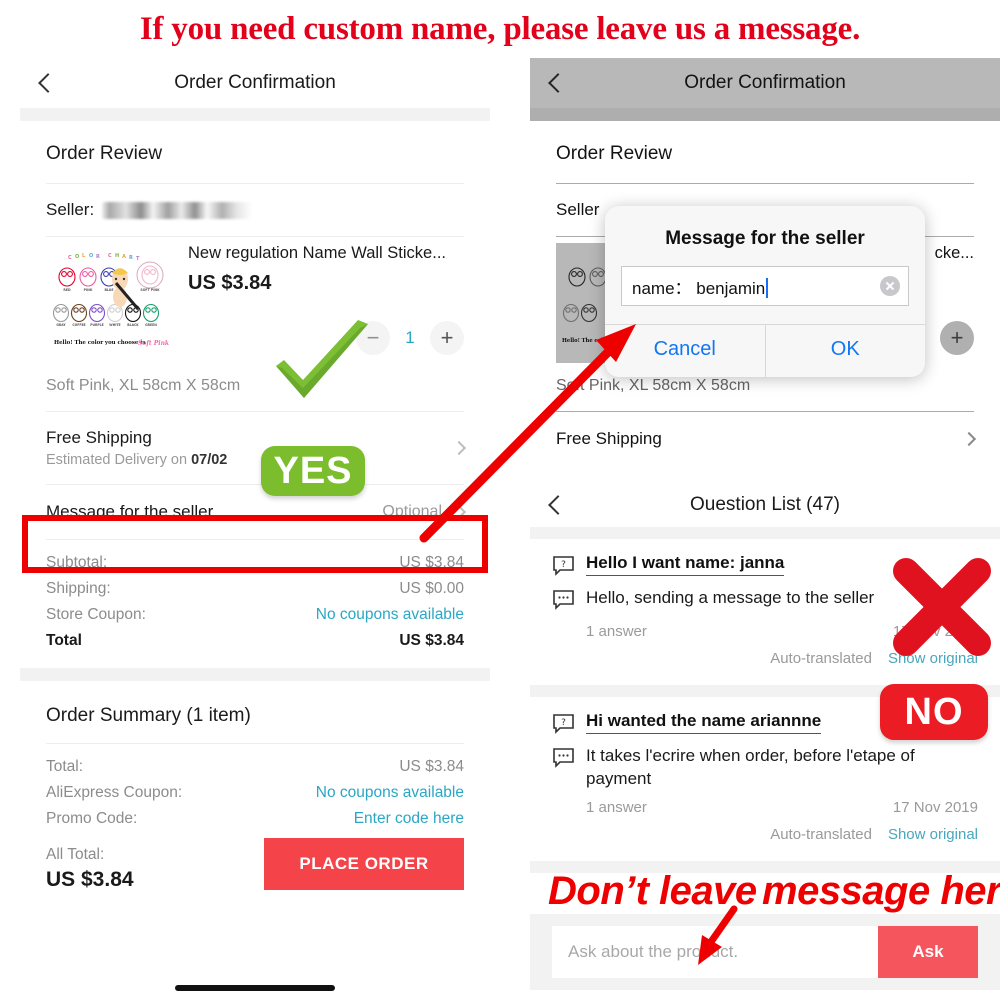 This screenshot has width=1000, height=1000. What do you see at coordinates (255, 563) in the screenshot?
I see `total-line: Subtotal: US $3.84` at bounding box center [255, 563].